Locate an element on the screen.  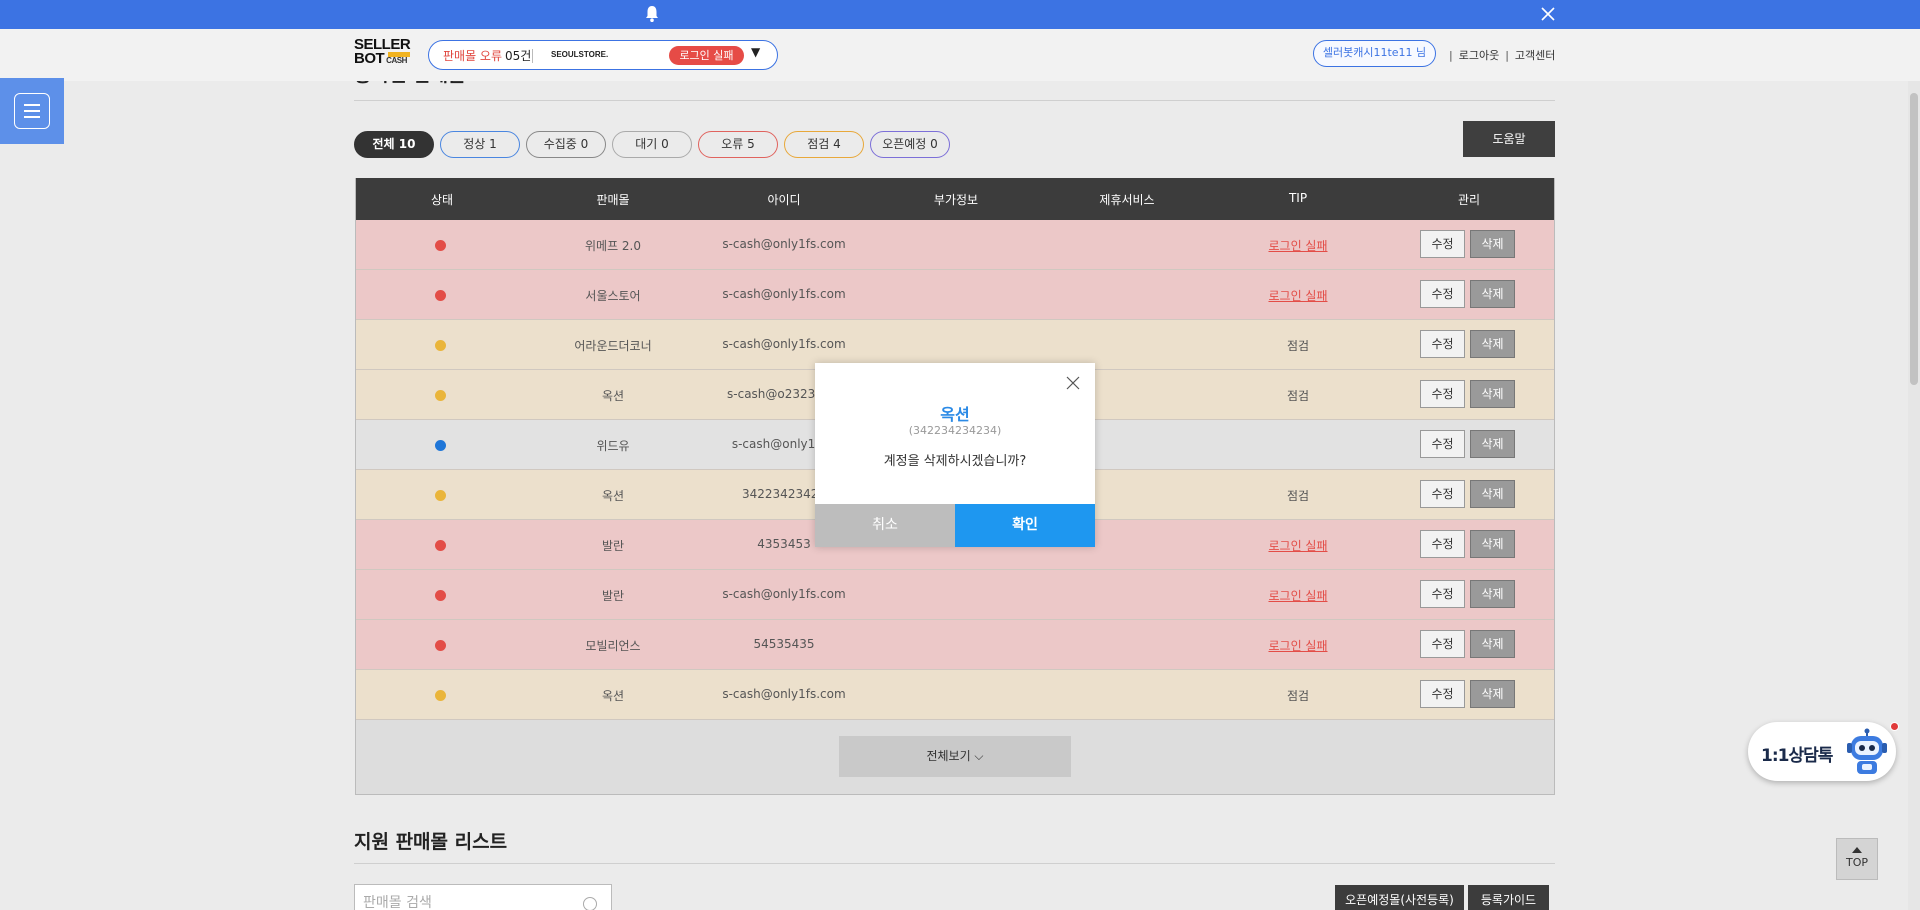
table-row: 발란 s-cash@only1fs.com 로그인 실패 수정 삭제 is located at coordinates (955, 595).